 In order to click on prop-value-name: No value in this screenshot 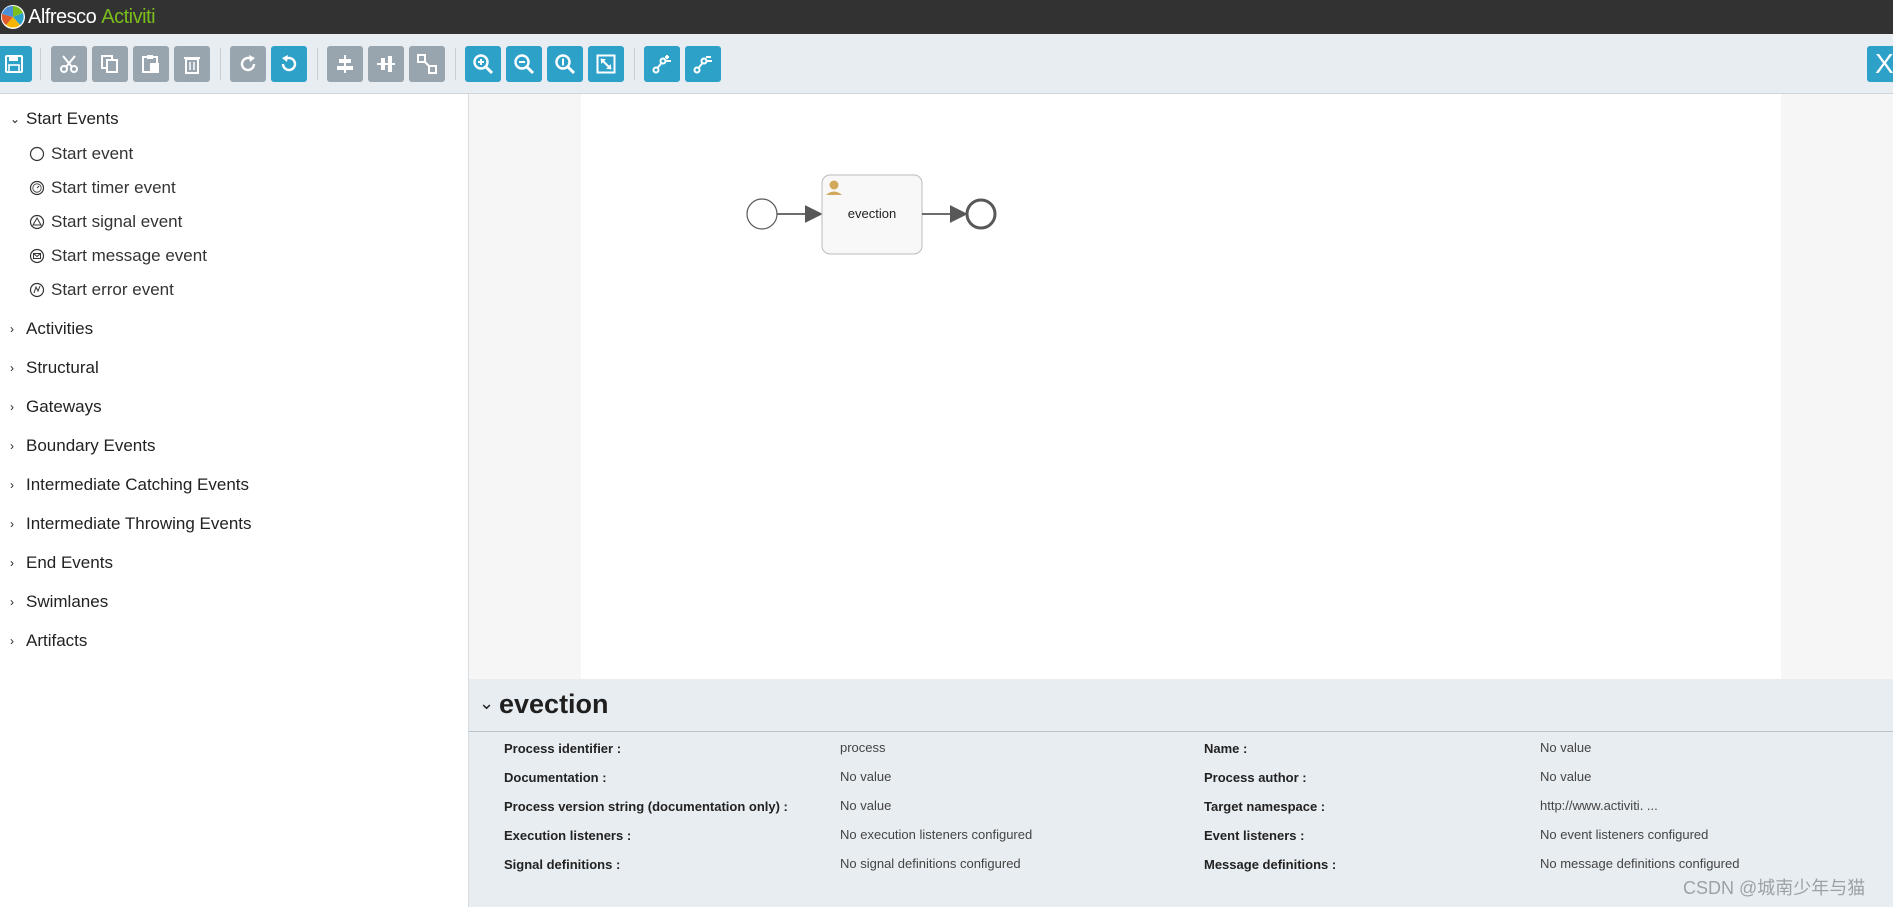, I will do `click(1565, 747)`.